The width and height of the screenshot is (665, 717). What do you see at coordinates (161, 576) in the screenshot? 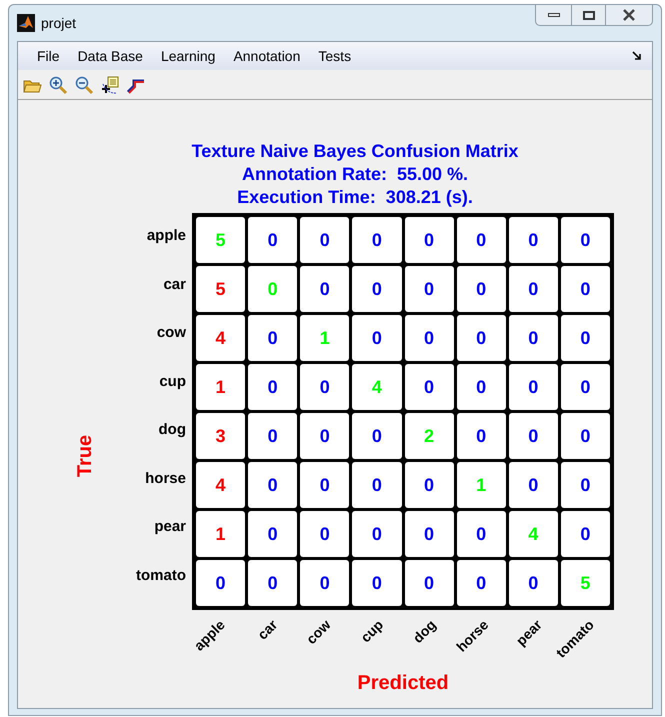
I see `row-label: tomato` at bounding box center [161, 576].